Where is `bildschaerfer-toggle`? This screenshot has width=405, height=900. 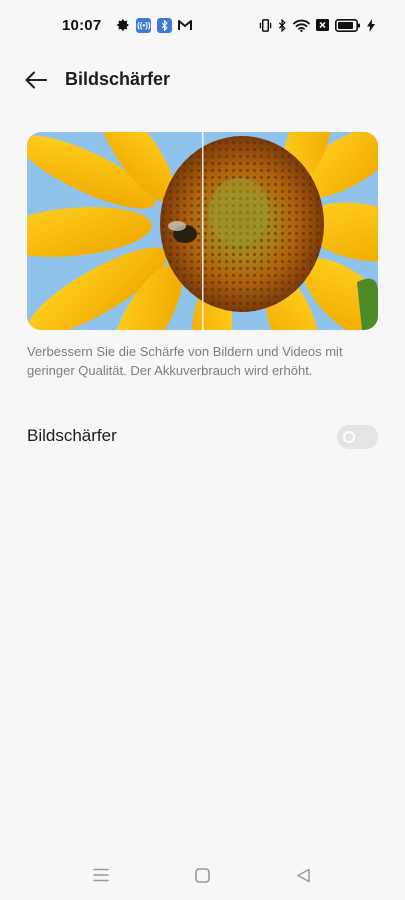 bildschaerfer-toggle is located at coordinates (357, 437).